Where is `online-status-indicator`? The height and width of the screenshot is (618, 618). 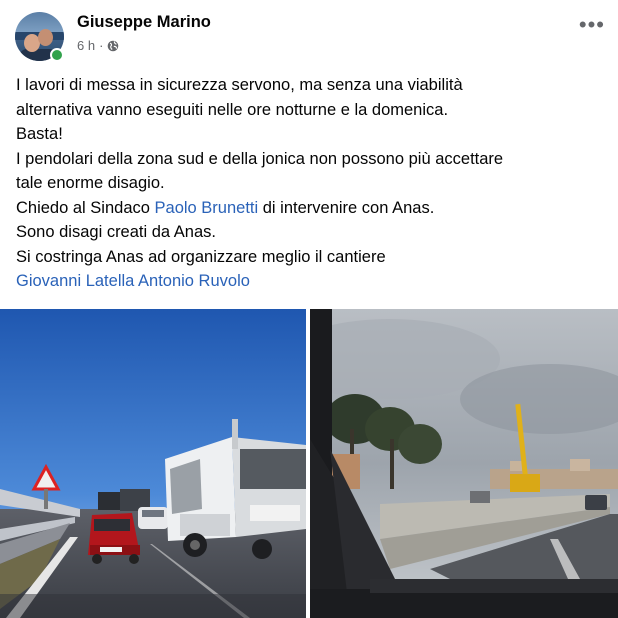 online-status-indicator is located at coordinates (57, 55).